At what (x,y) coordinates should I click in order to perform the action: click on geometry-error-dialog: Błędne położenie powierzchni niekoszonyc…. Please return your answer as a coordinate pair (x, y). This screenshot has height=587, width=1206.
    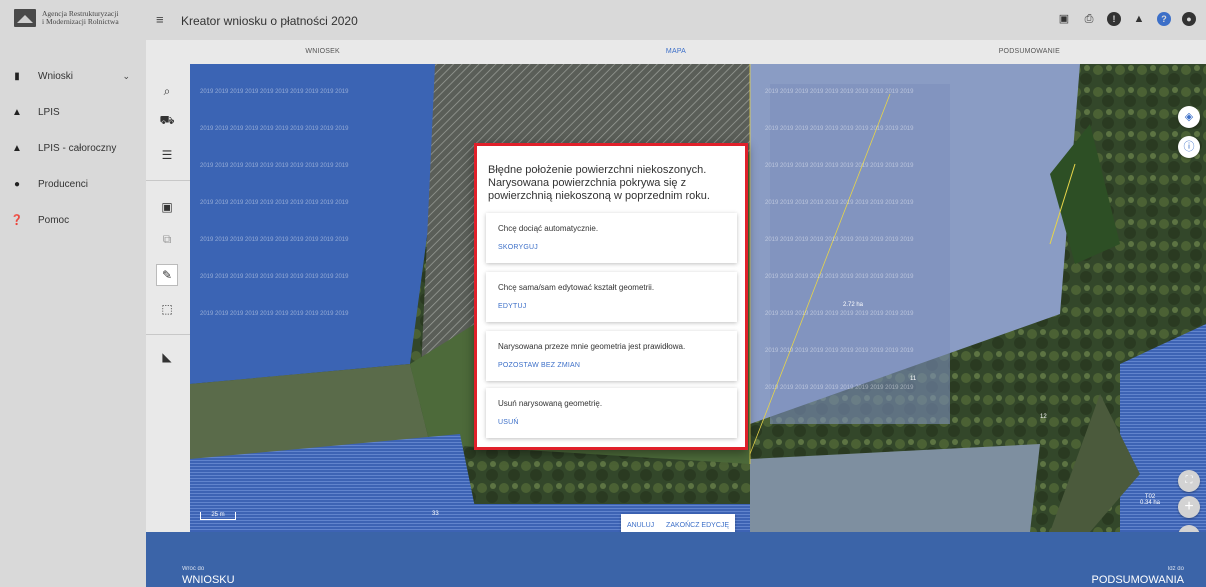
    Looking at the image, I should click on (611, 296).